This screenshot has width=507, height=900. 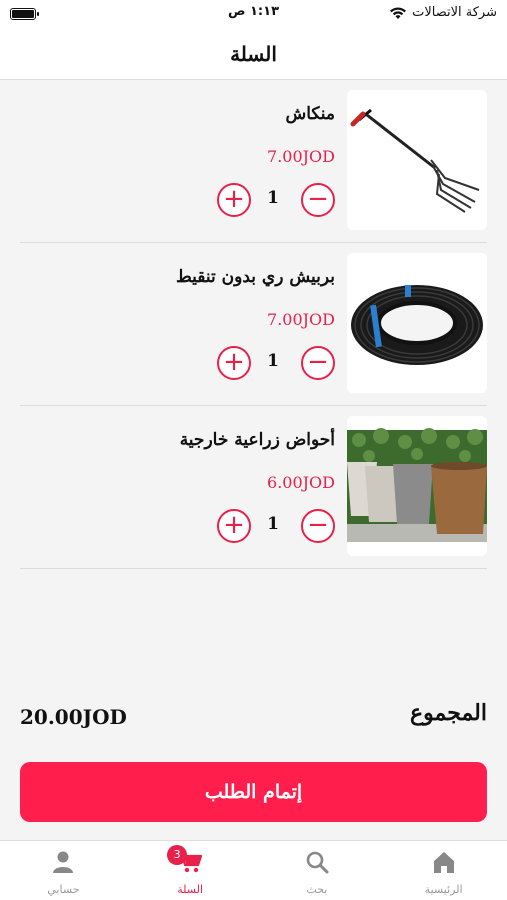 What do you see at coordinates (253, 792) in the screenshot?
I see `checkout-button: إتمام الطلب` at bounding box center [253, 792].